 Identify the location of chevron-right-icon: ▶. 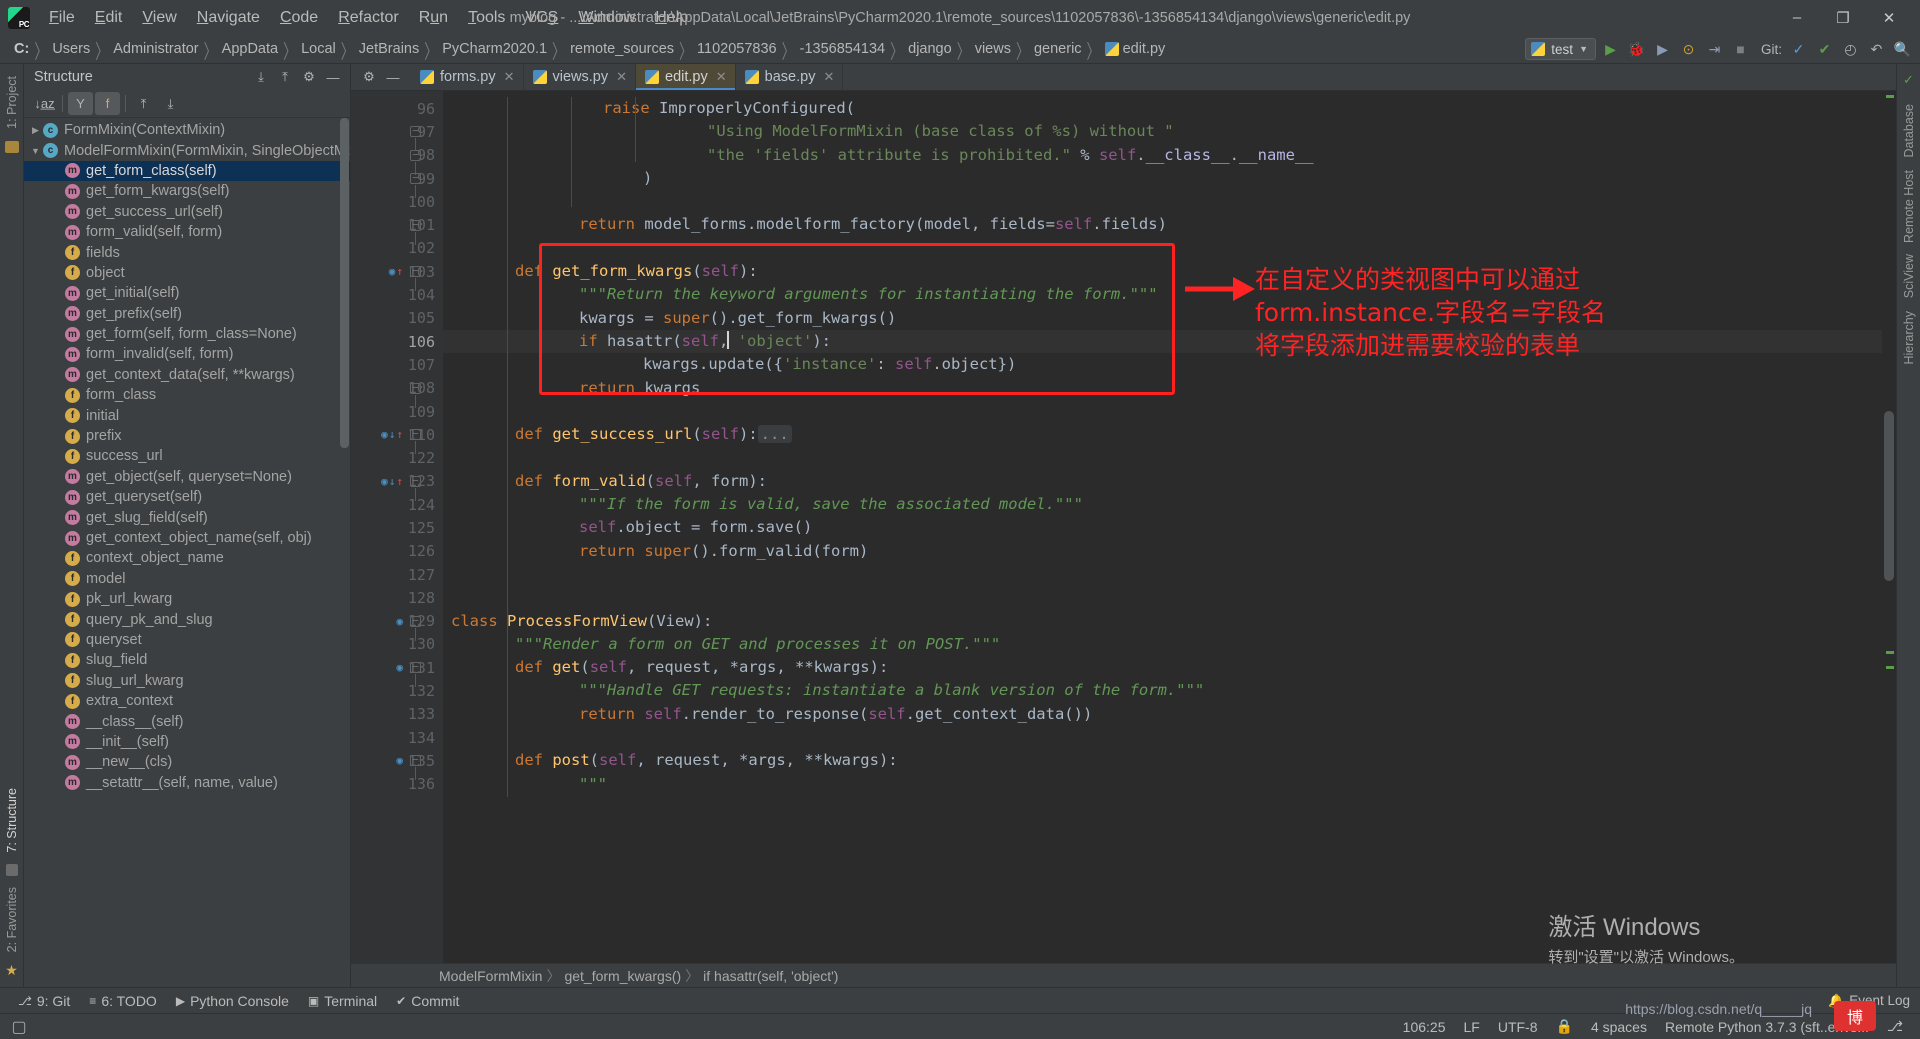
(35, 130).